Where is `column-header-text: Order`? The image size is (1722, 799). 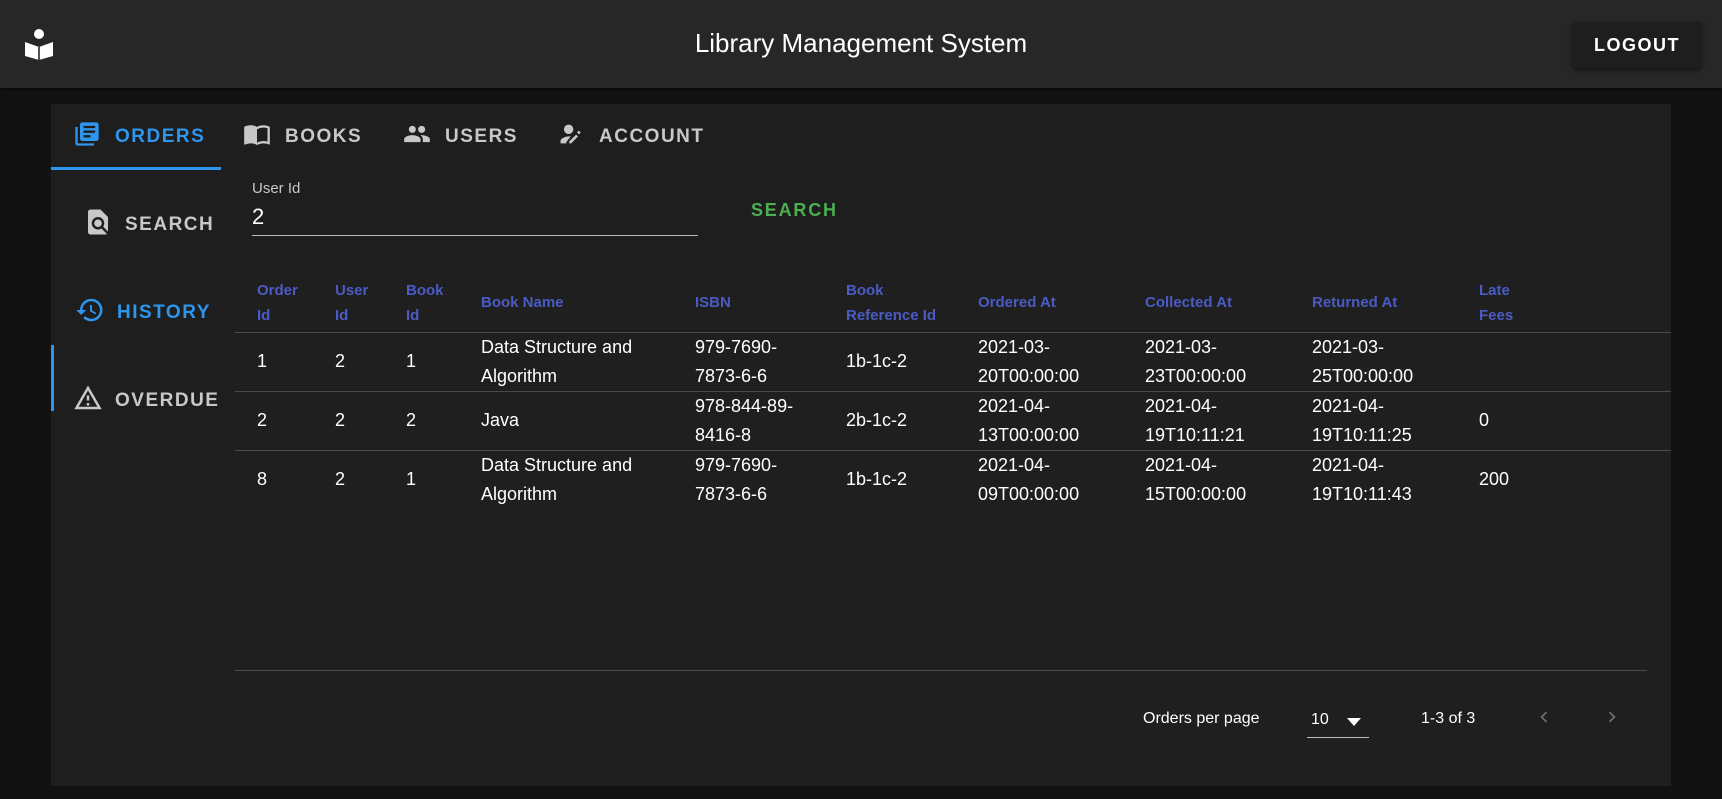 column-header-text: Order is located at coordinates (277, 290).